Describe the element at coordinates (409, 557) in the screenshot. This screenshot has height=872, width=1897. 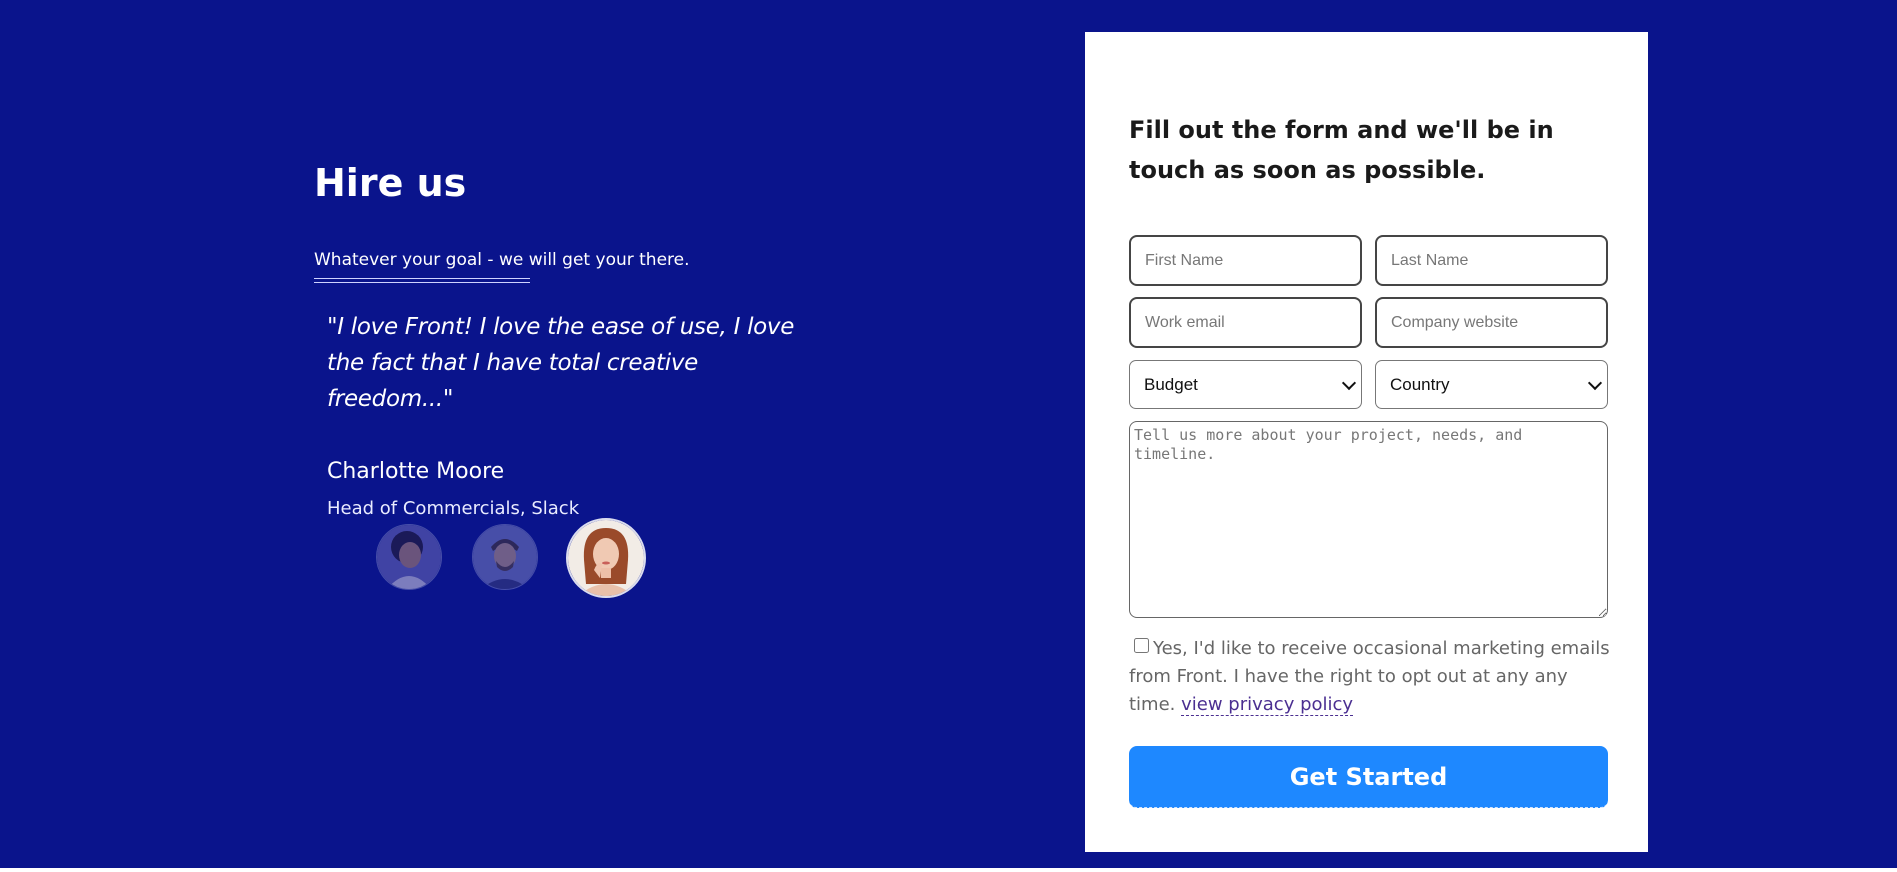
I see `avatar-woman-curly-hair` at that location.